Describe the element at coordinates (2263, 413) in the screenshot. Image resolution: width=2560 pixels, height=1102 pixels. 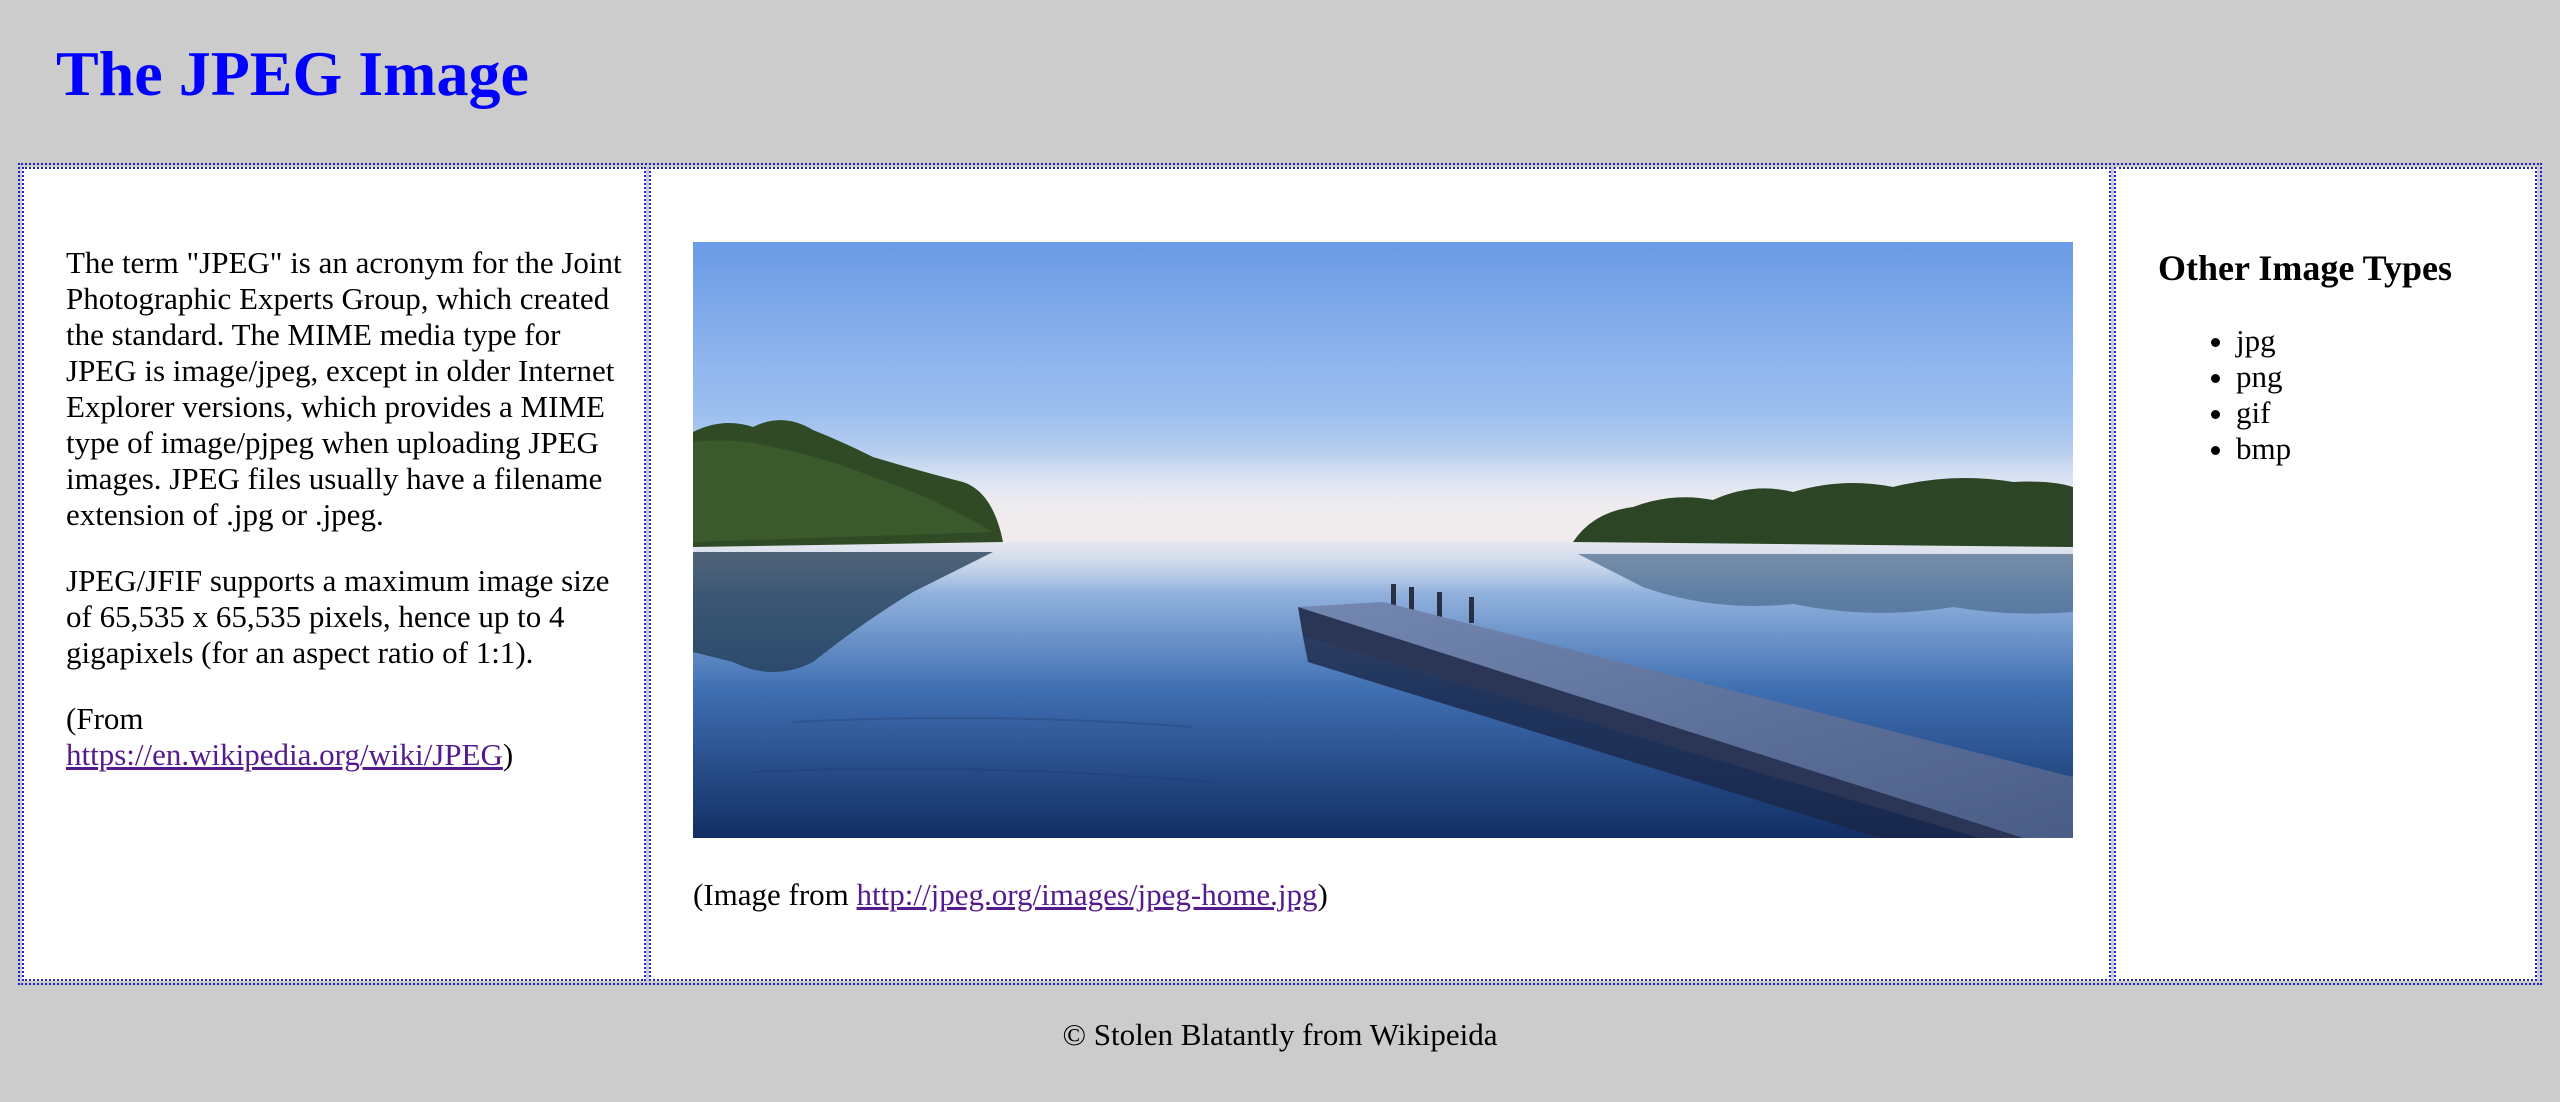
I see `list-item: gif` at that location.